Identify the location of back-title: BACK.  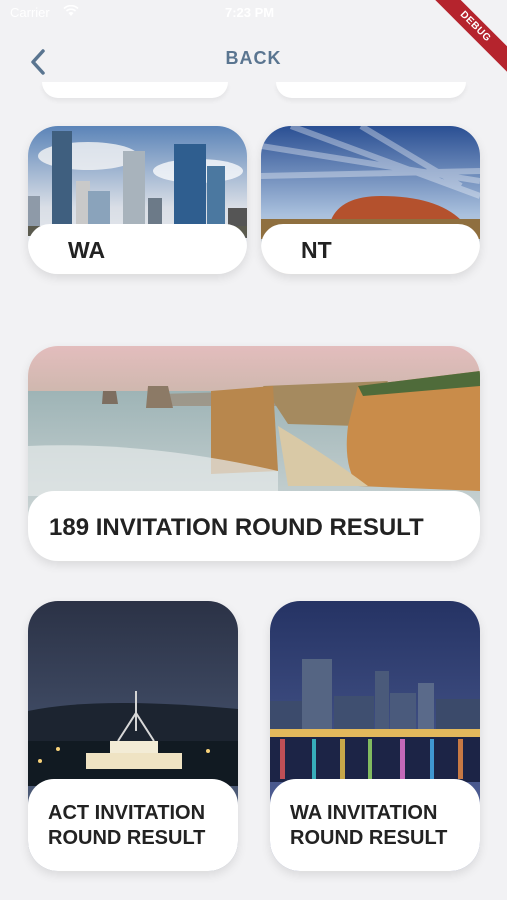
(253, 58).